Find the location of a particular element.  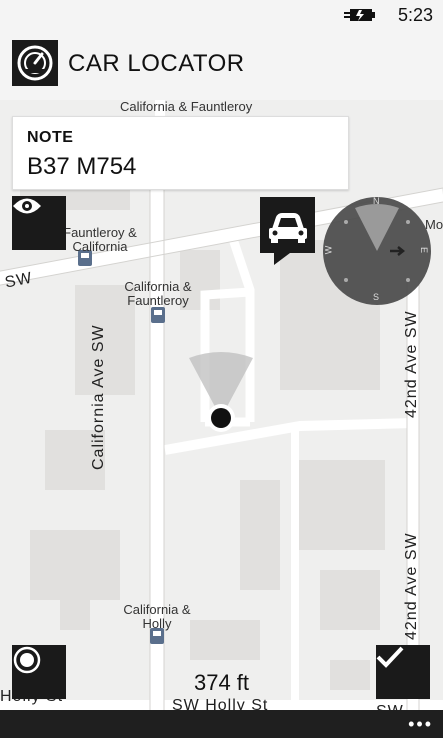

compass-n: N is located at coordinates (376, 201).